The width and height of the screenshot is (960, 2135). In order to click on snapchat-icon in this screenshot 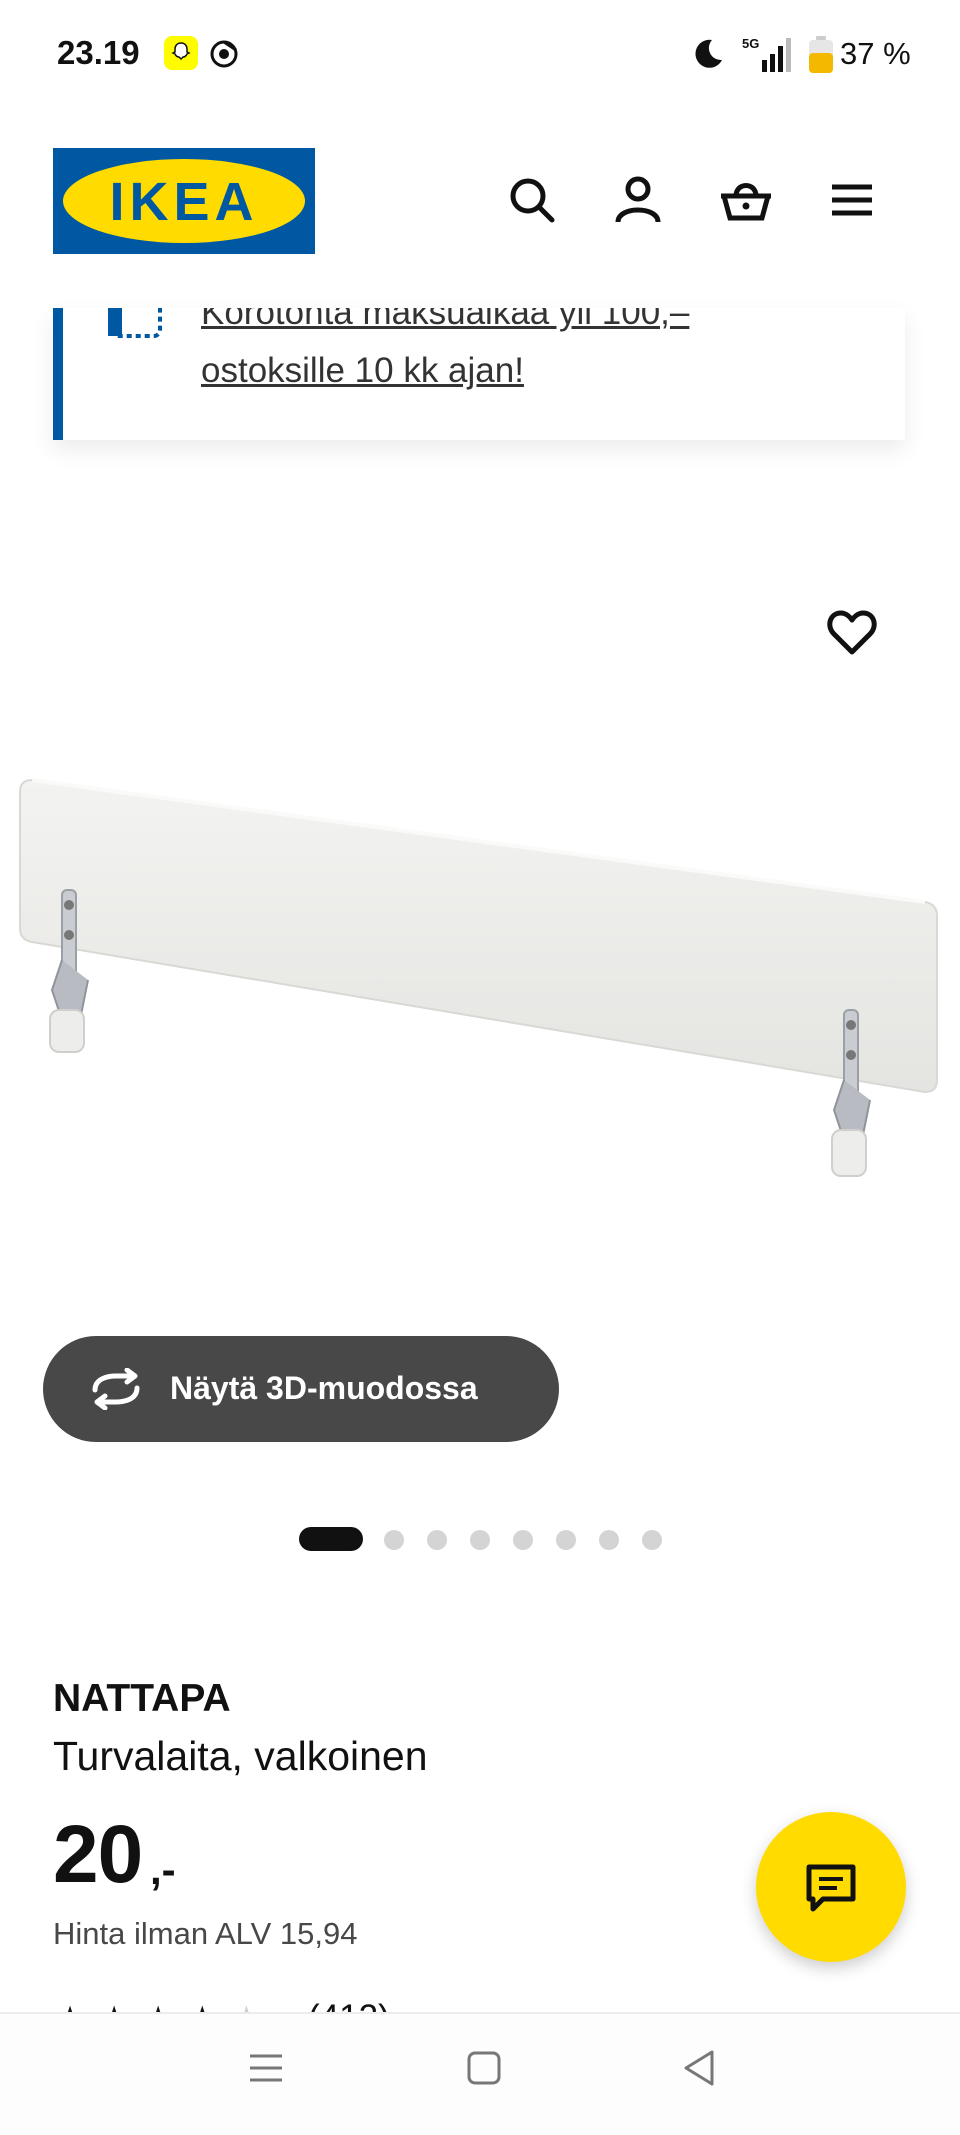, I will do `click(181, 53)`.